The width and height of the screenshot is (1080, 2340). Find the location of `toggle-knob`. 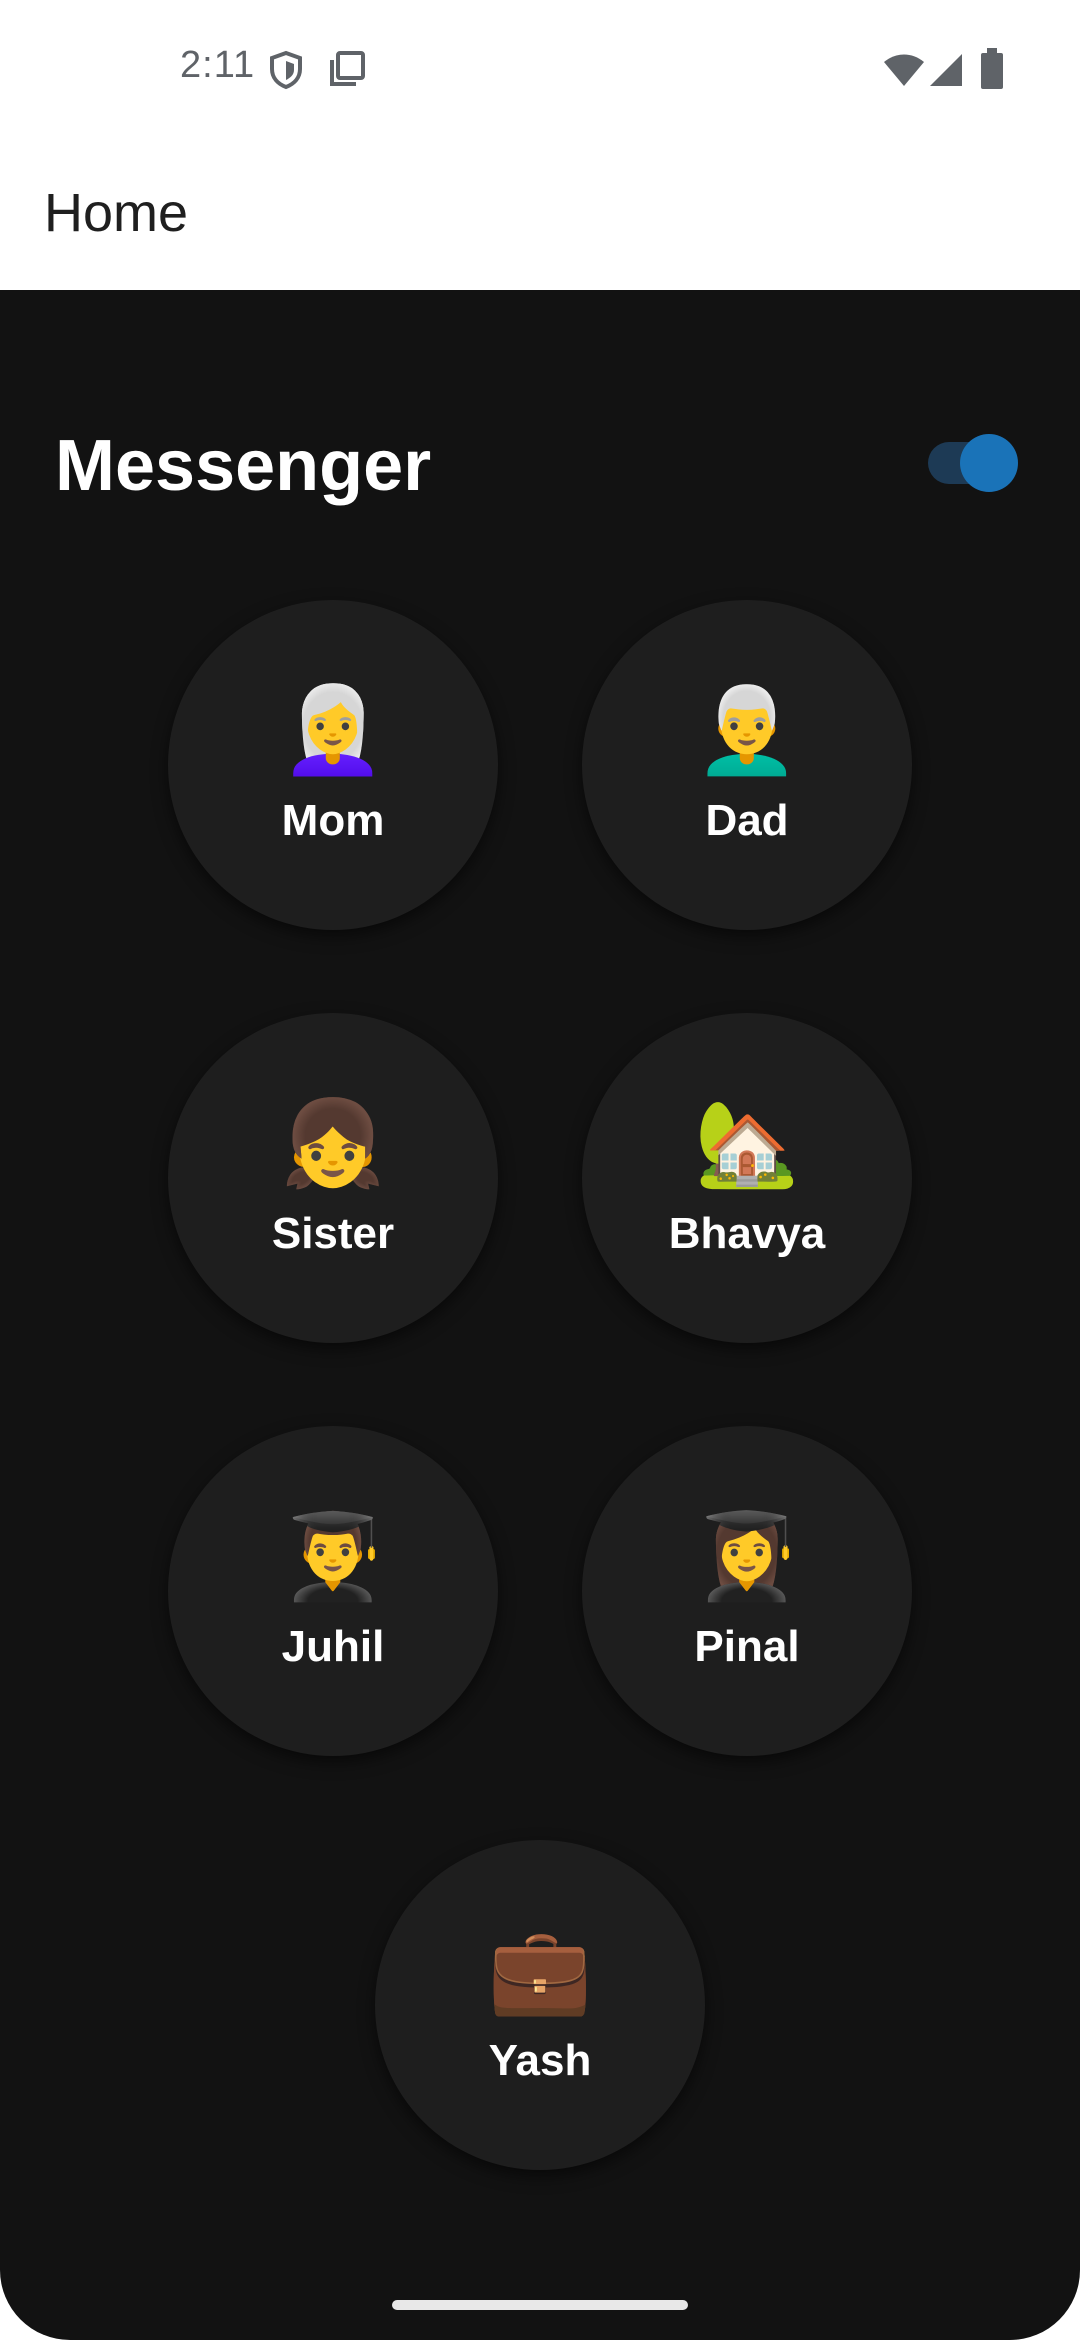

toggle-knob is located at coordinates (989, 463).